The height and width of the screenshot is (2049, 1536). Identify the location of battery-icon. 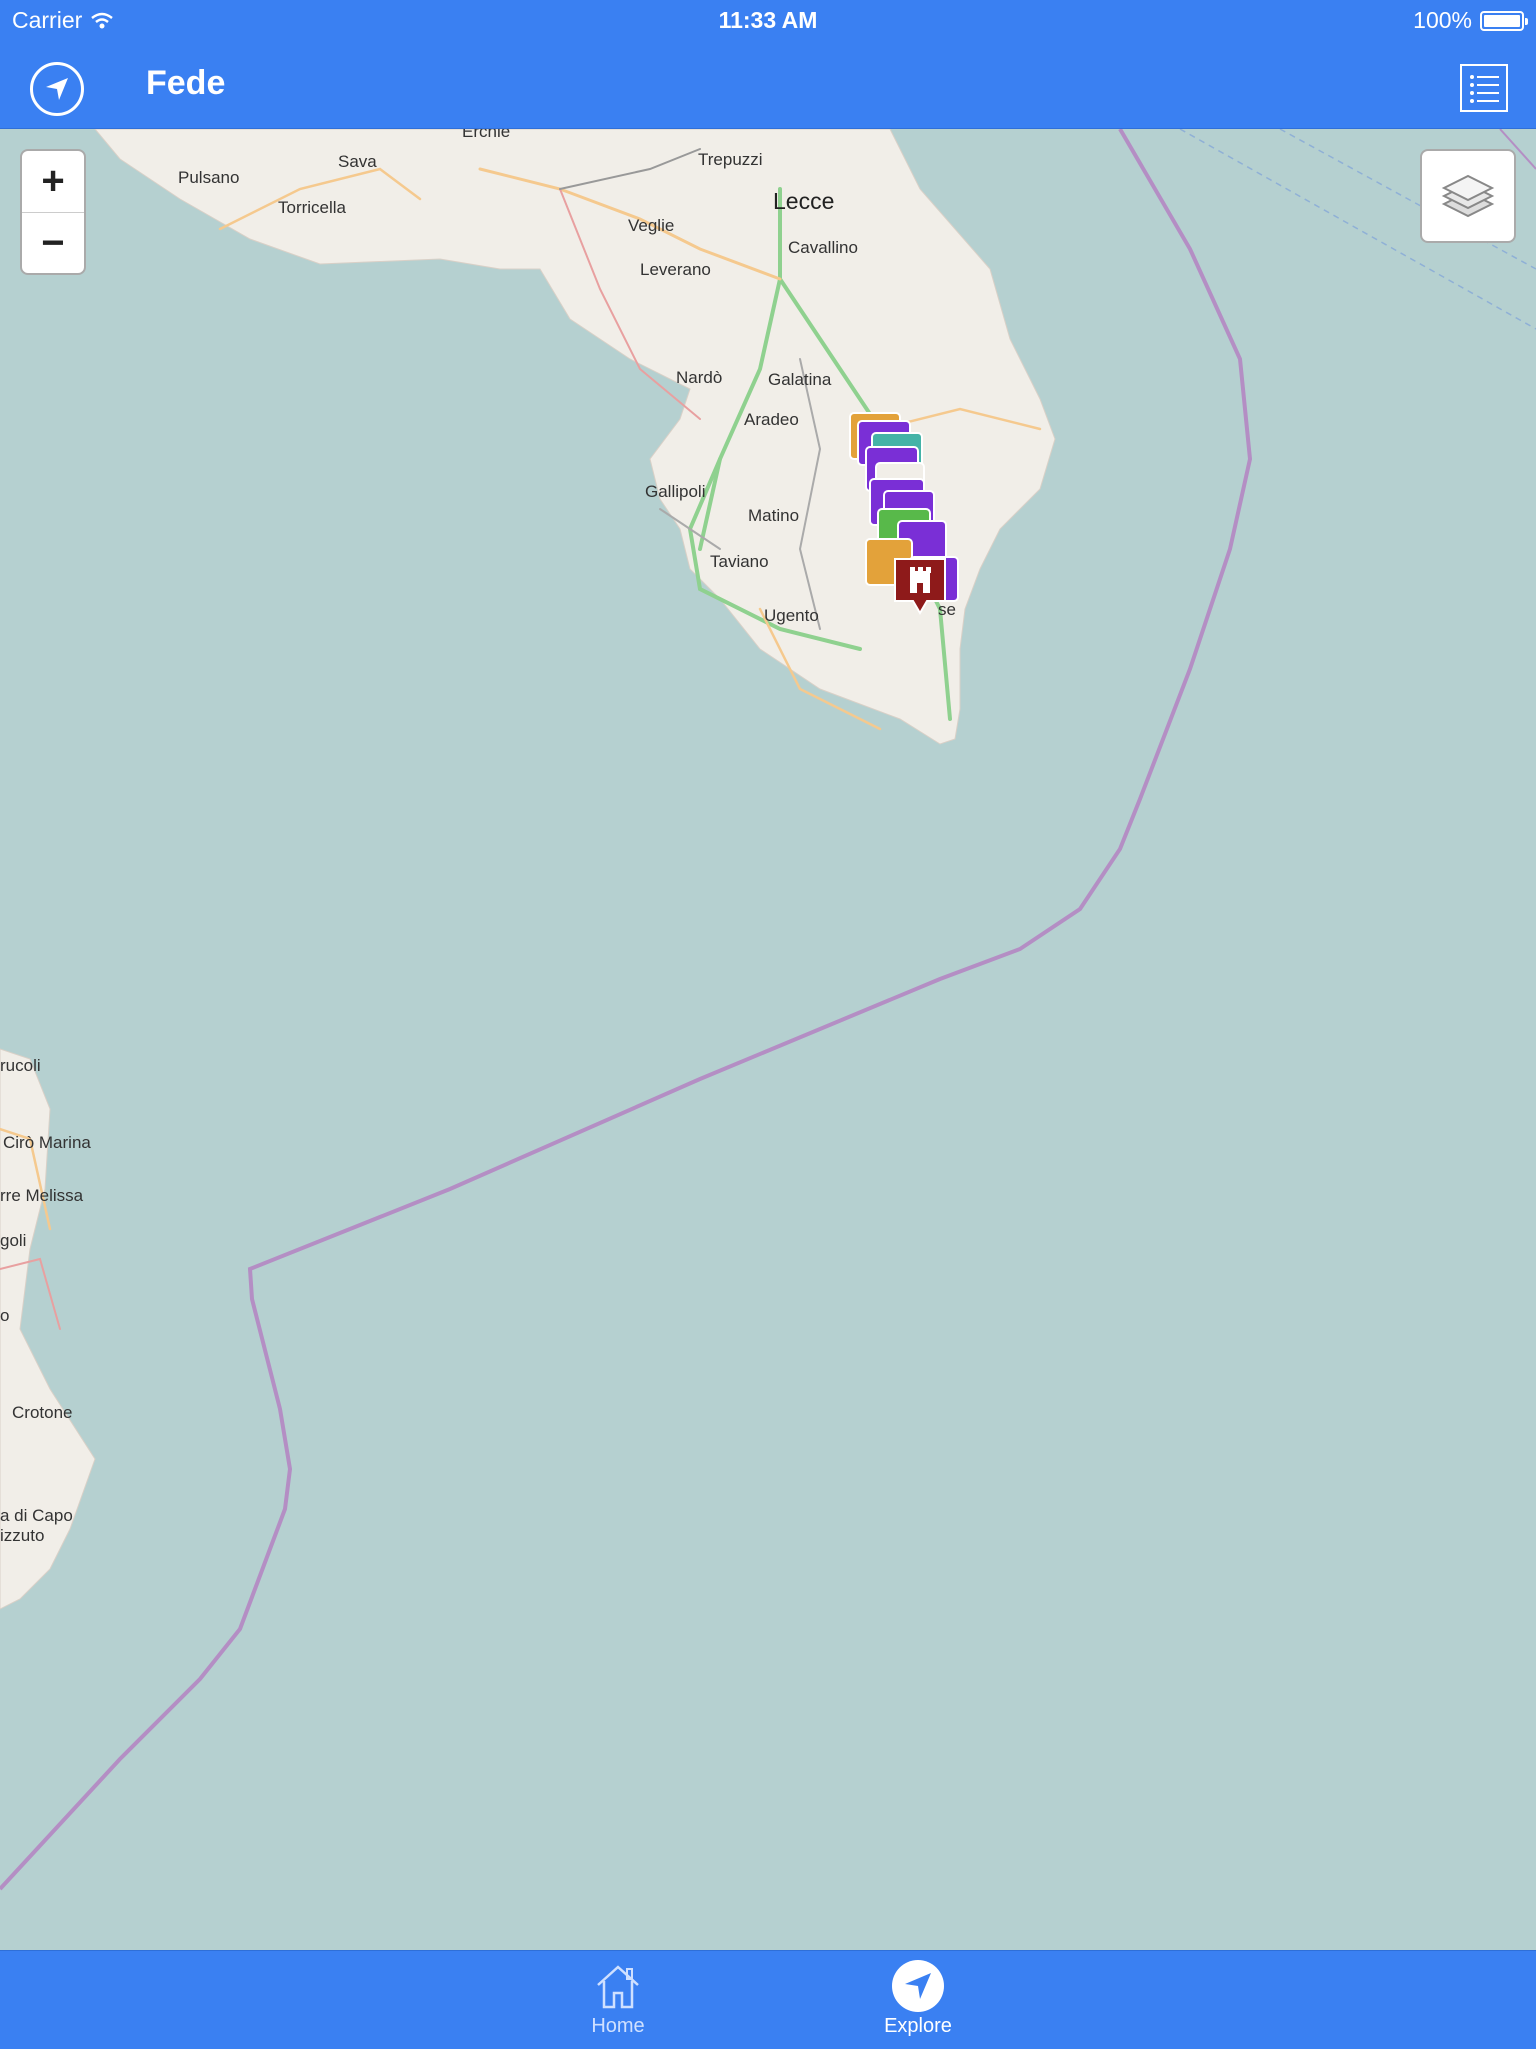
(1504, 20).